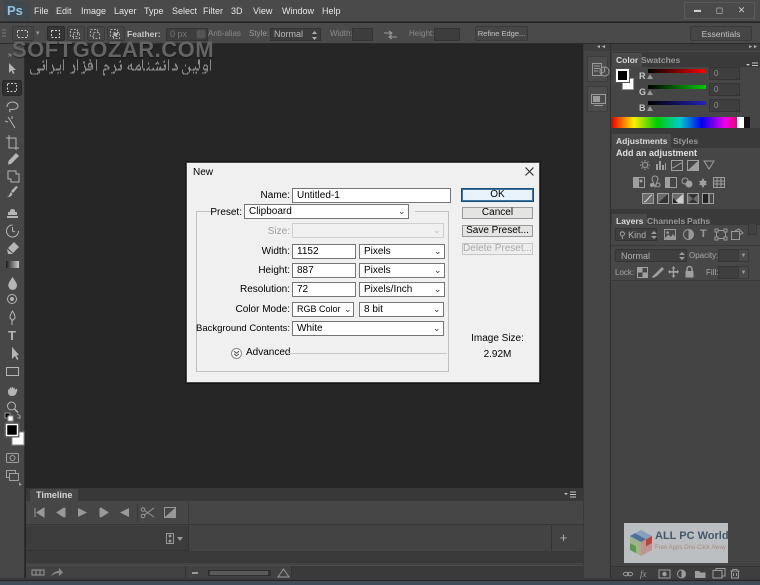 The height and width of the screenshot is (585, 760). I want to click on svg-text: T, so click(12, 335).